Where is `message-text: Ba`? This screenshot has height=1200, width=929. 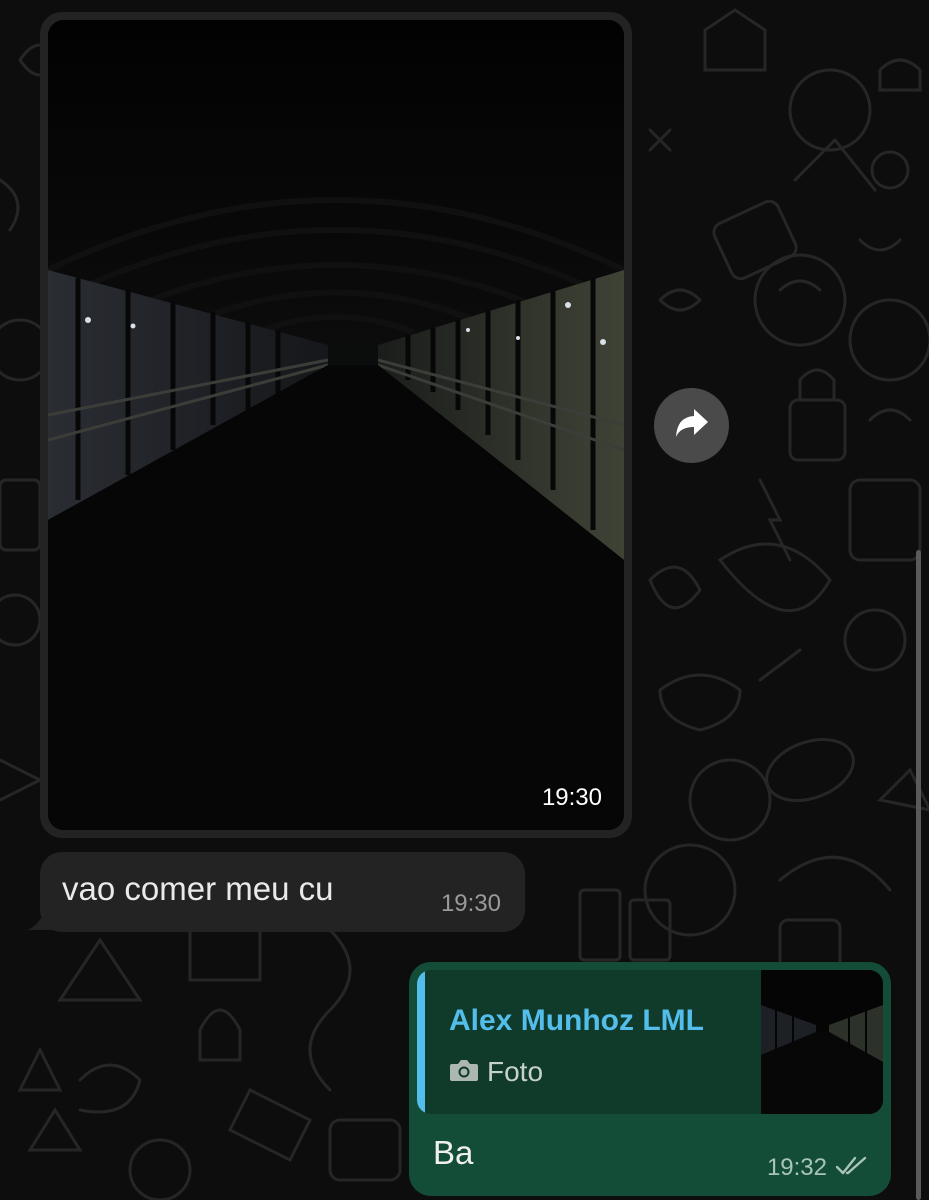
message-text: Ba is located at coordinates (453, 1152).